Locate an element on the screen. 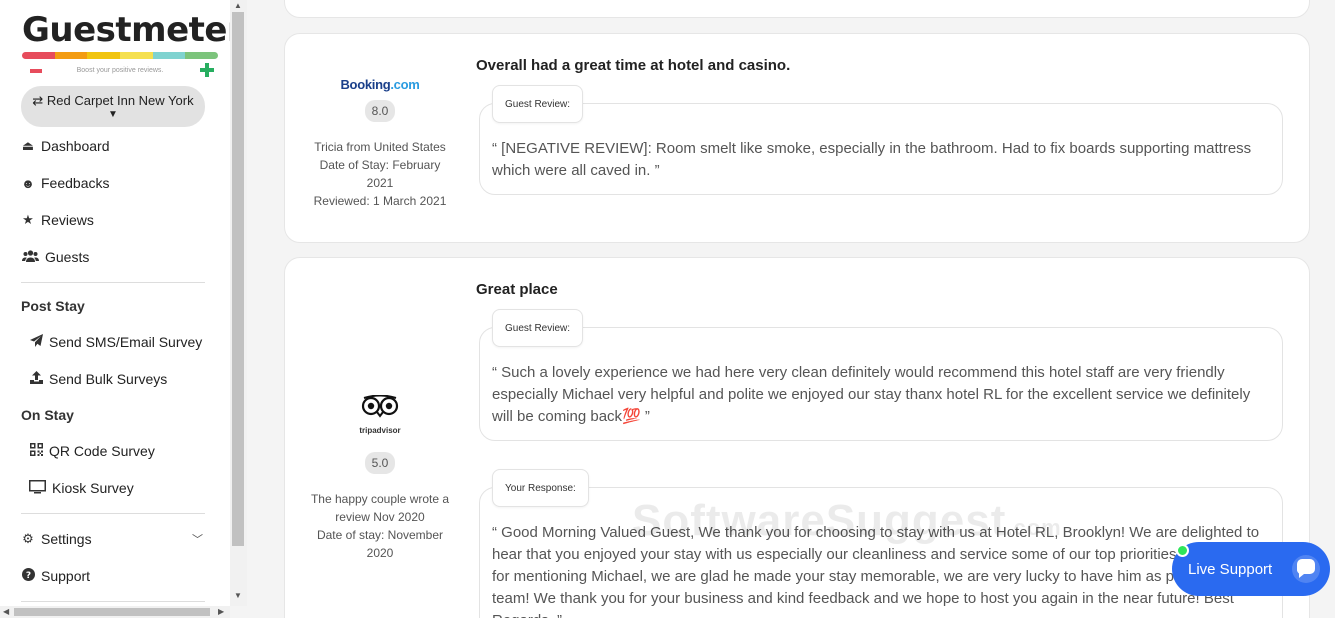 The width and height of the screenshot is (1335, 618). watermark-suffix: .com is located at coordinates (1034, 527).